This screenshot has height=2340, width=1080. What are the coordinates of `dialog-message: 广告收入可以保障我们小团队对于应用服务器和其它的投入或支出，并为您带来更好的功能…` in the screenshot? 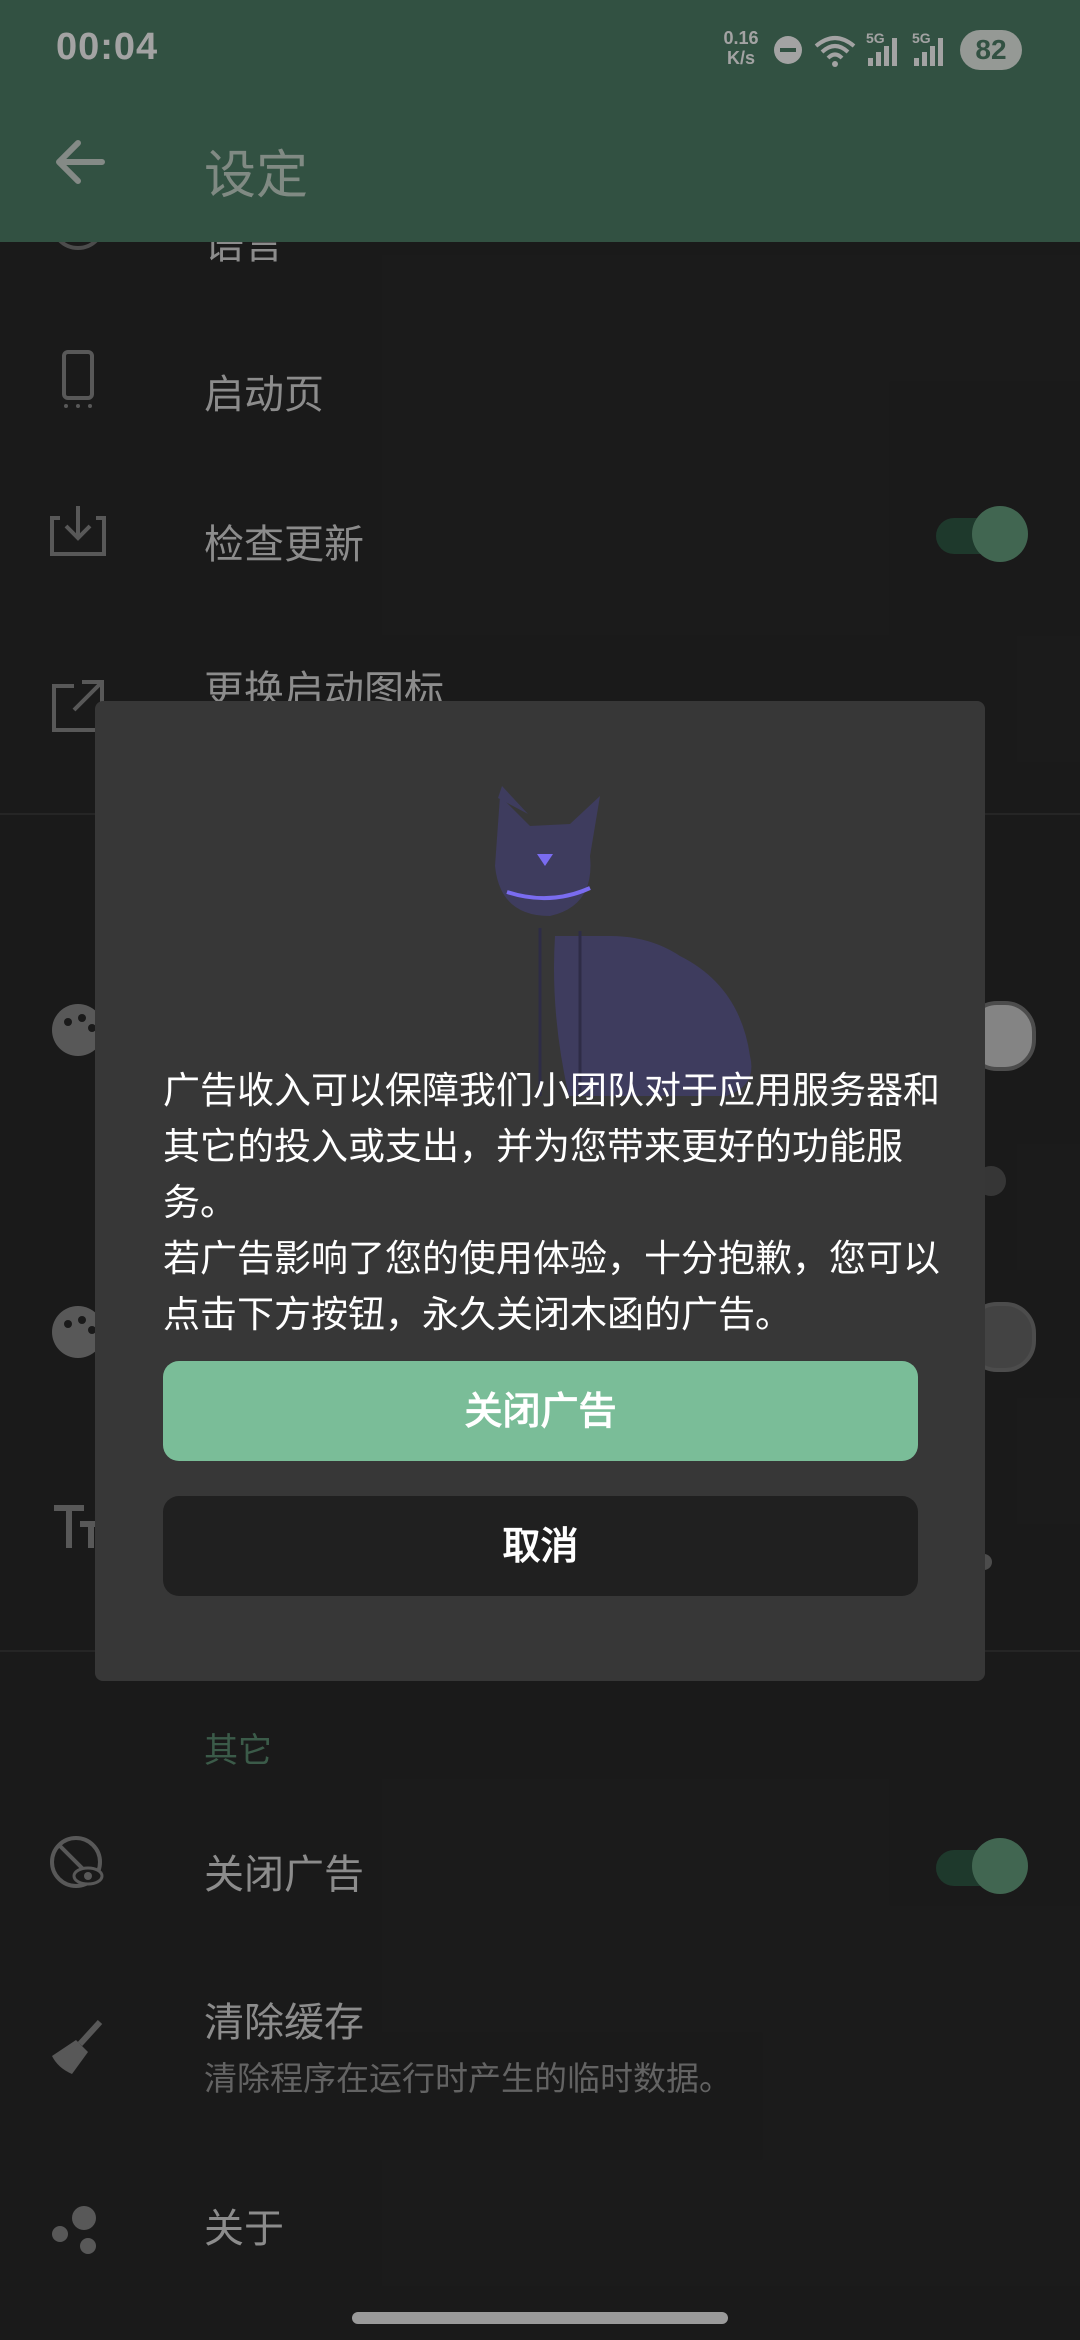 It's located at (551, 1202).